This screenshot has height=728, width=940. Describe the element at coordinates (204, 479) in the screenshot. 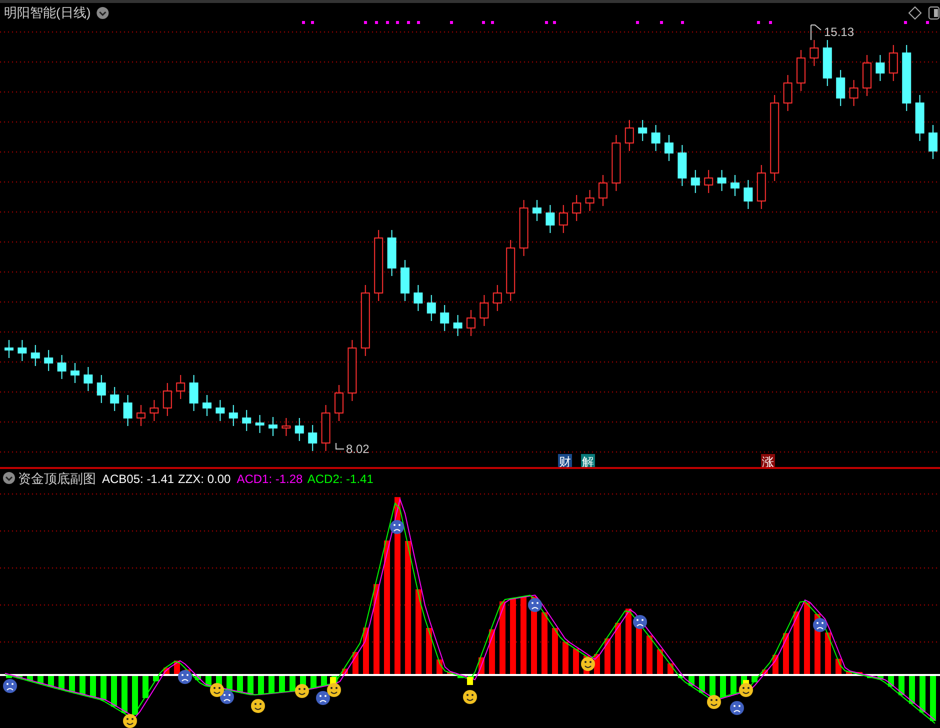

I see `indicator-readout: ZZX: 0.00` at that location.